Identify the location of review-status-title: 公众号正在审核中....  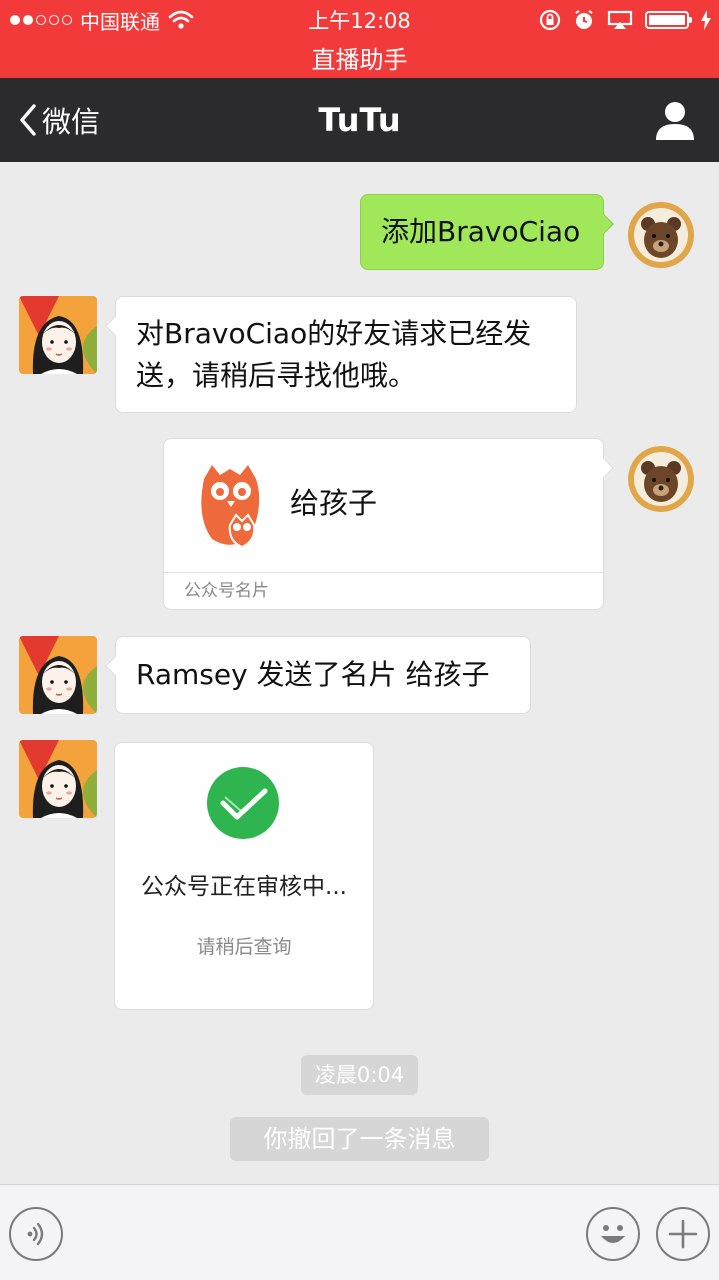
(244, 887).